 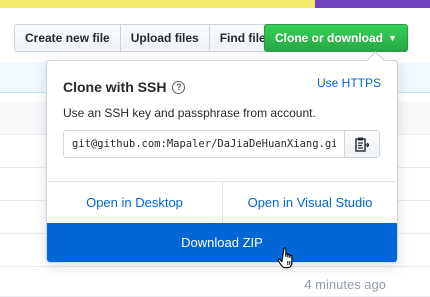 I want to click on file-actions-group: Create new file Upload files Find file, so click(x=145, y=38).